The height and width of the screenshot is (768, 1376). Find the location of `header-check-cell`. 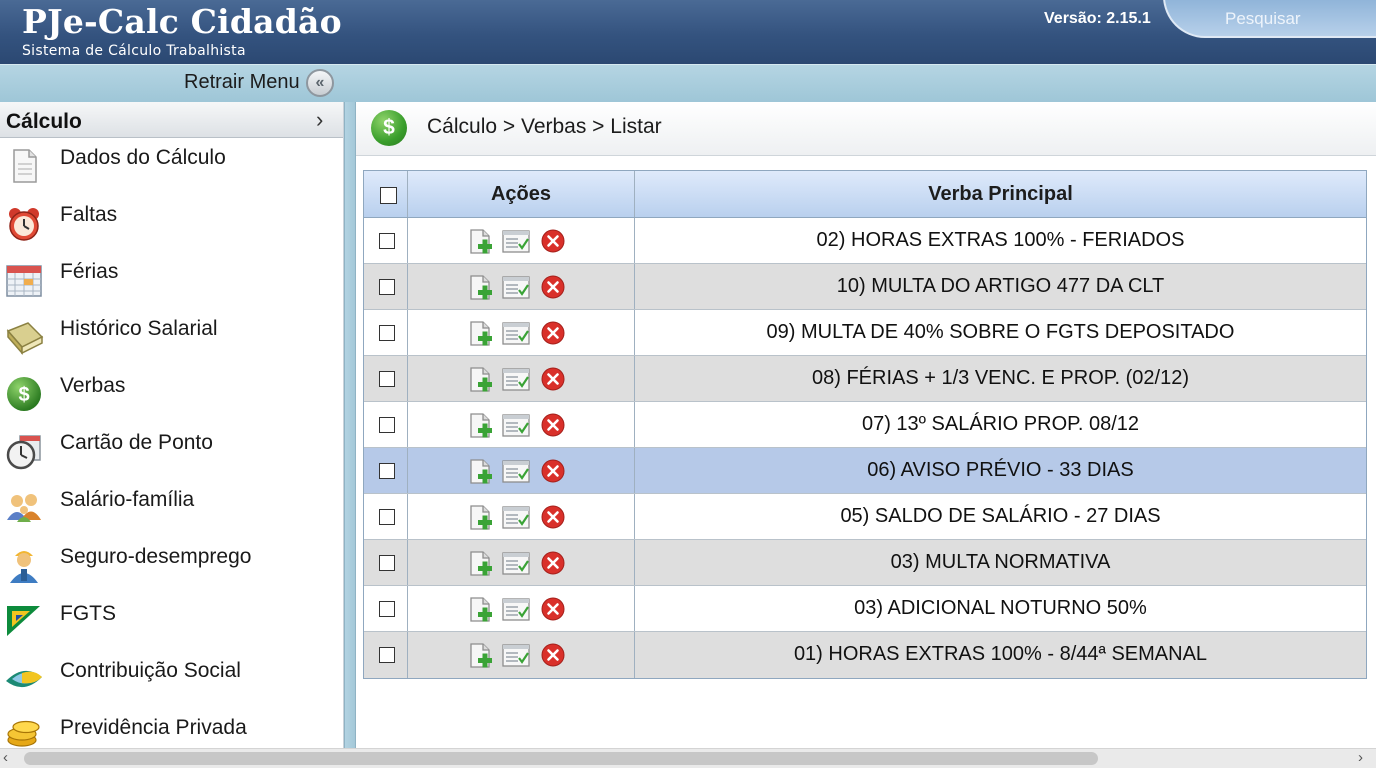

header-check-cell is located at coordinates (386, 194).